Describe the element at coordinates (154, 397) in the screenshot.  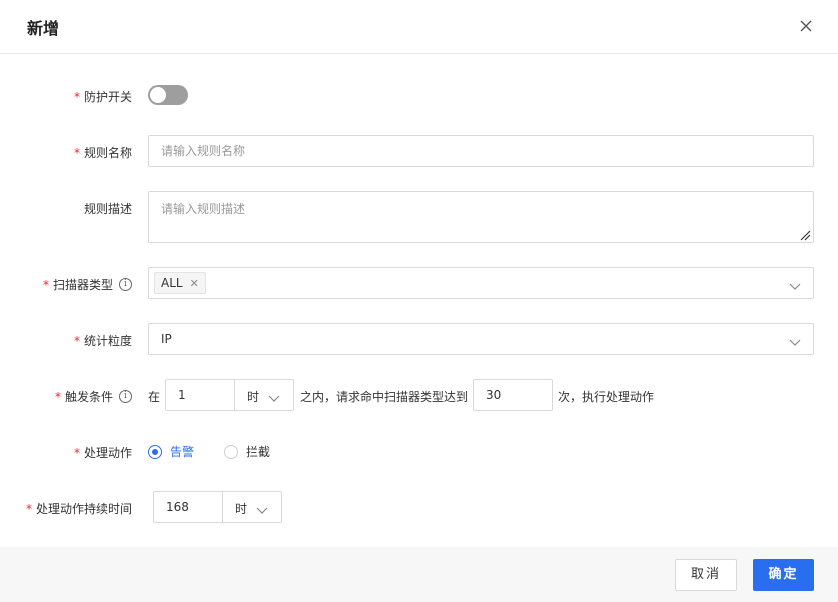
I see `trigger-prefix-text: 在` at that location.